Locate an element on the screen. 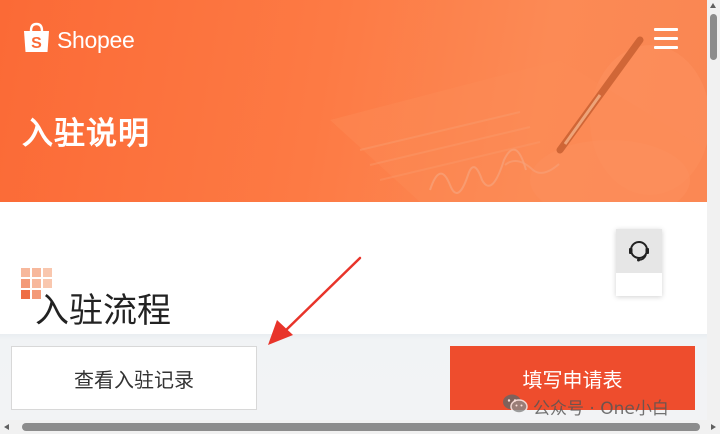  svg-text: S is located at coordinates (36, 43).